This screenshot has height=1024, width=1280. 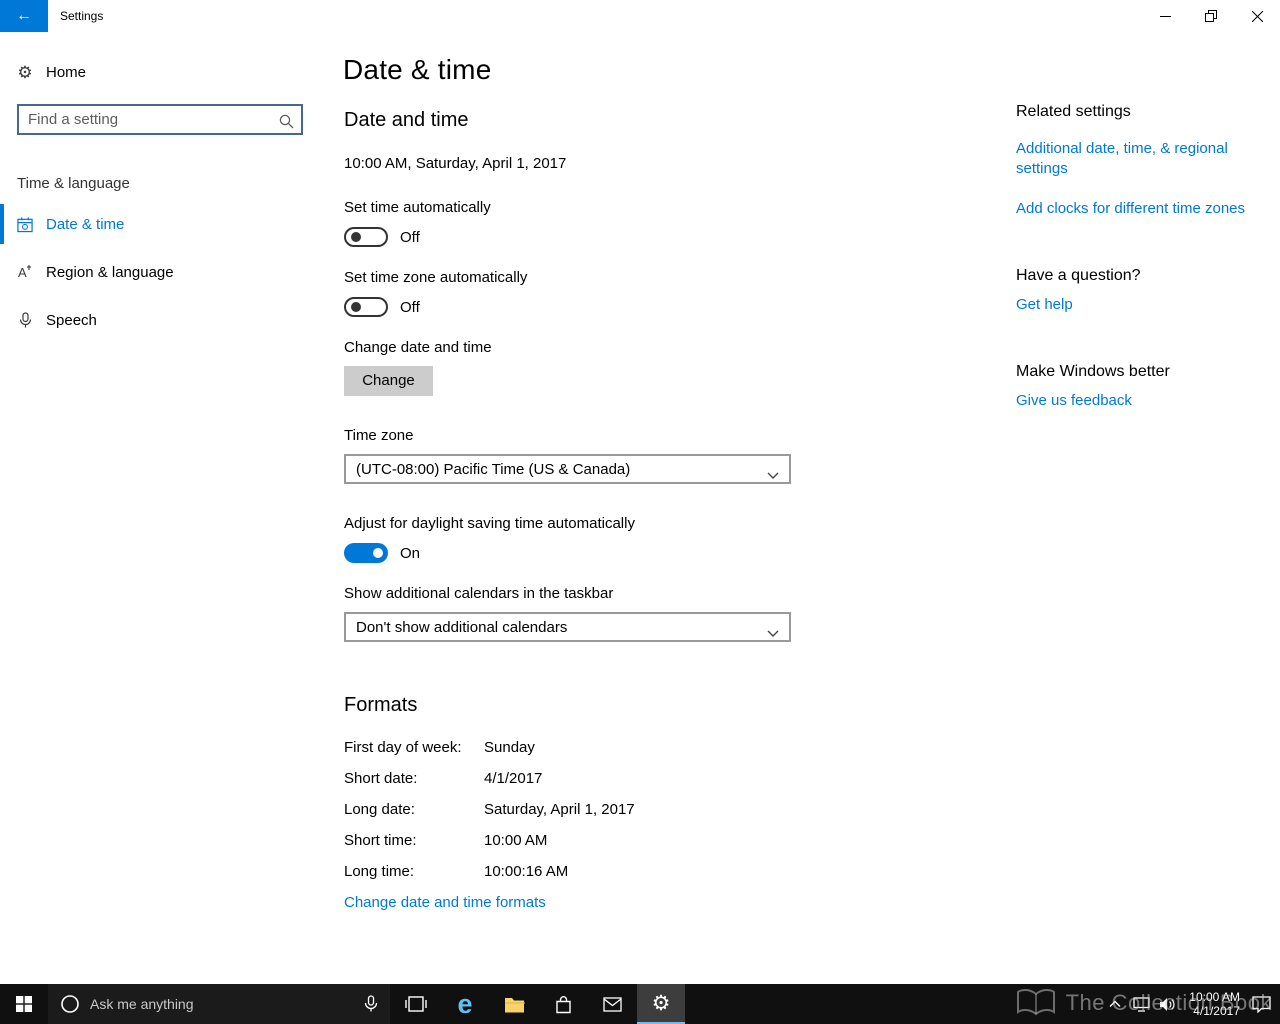 What do you see at coordinates (493, 469) in the screenshot?
I see `timezone-selected-value: (UTC-08:00) Pacific Time (US & Canada)` at bounding box center [493, 469].